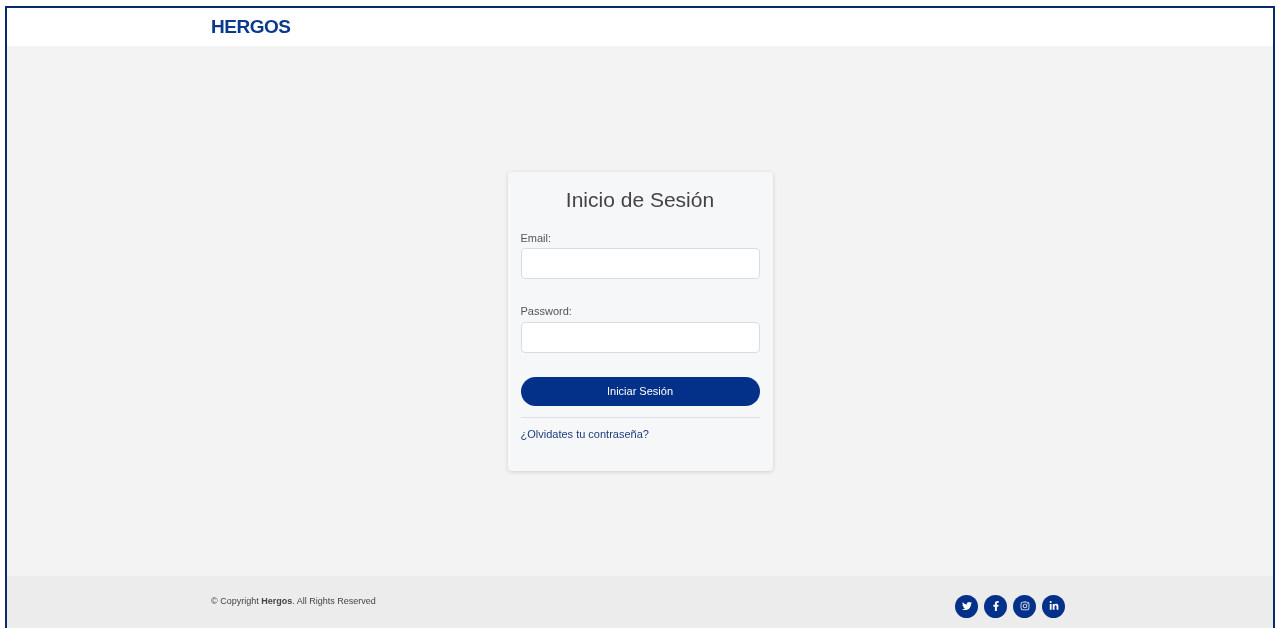 The width and height of the screenshot is (1279, 628). Describe the element at coordinates (640, 391) in the screenshot. I see `login-button: Iniciar Sesión` at that location.